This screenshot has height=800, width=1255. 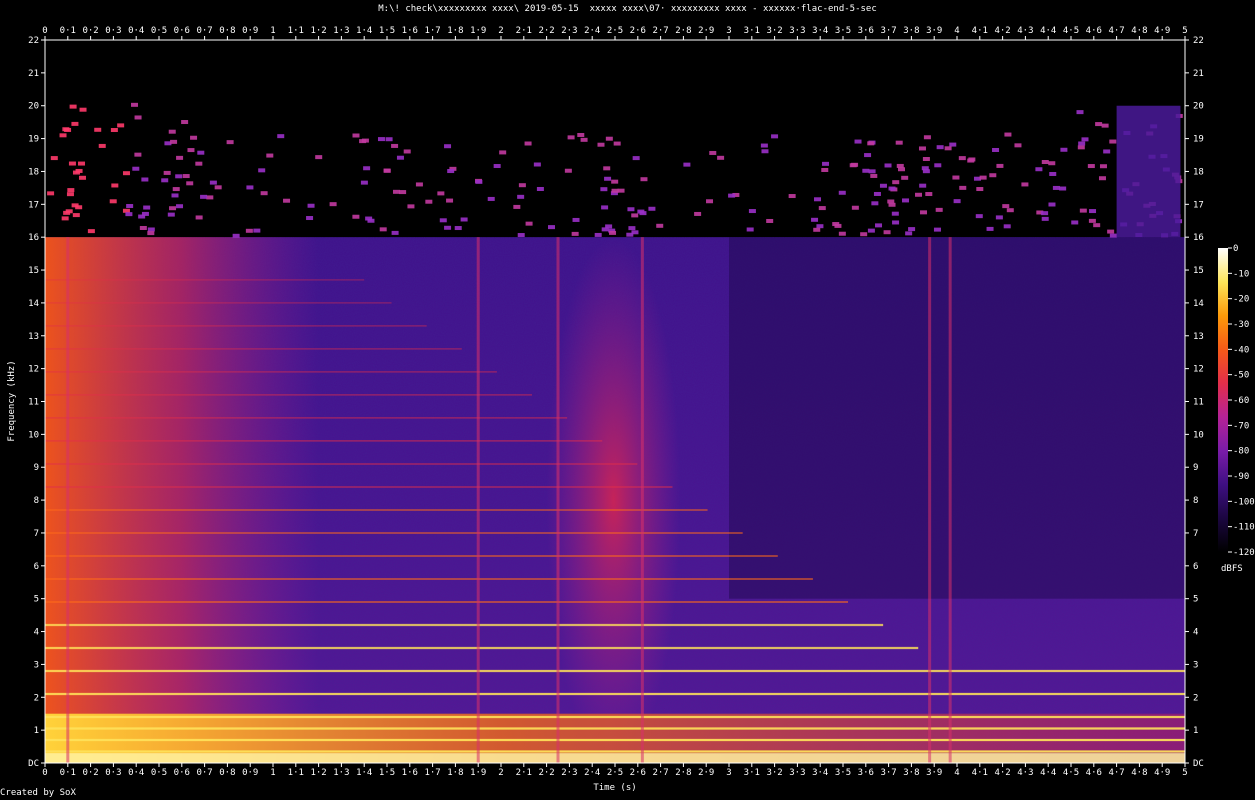 I want to click on x-tick-label: 4, so click(x=956, y=773).